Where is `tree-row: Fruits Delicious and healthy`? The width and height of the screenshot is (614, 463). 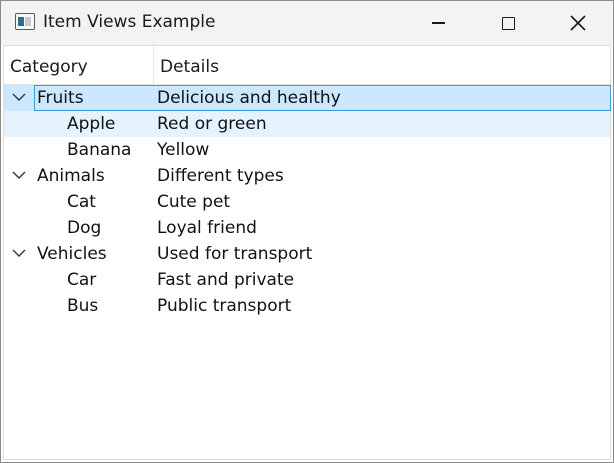 tree-row: Fruits Delicious and healthy is located at coordinates (307, 98).